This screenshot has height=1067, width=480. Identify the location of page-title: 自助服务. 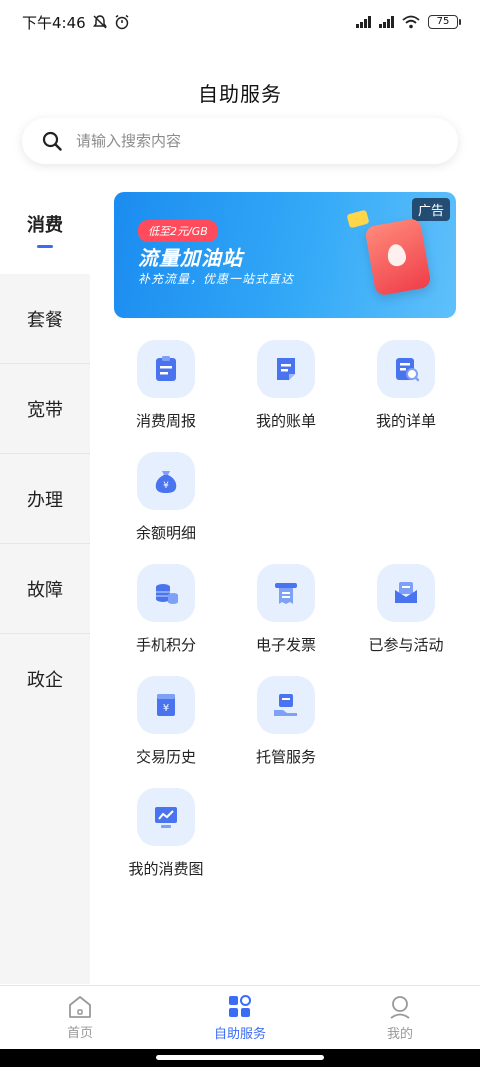
(240, 94).